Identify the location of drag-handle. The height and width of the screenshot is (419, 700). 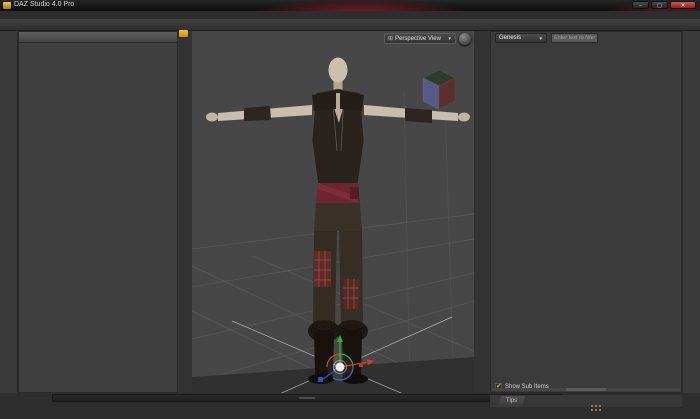
(307, 398).